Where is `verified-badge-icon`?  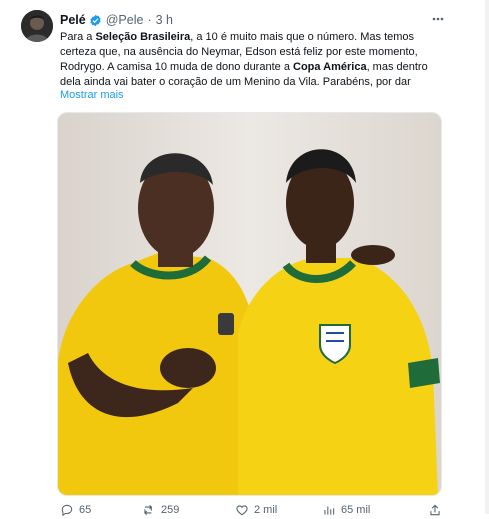 verified-badge-icon is located at coordinates (95, 20).